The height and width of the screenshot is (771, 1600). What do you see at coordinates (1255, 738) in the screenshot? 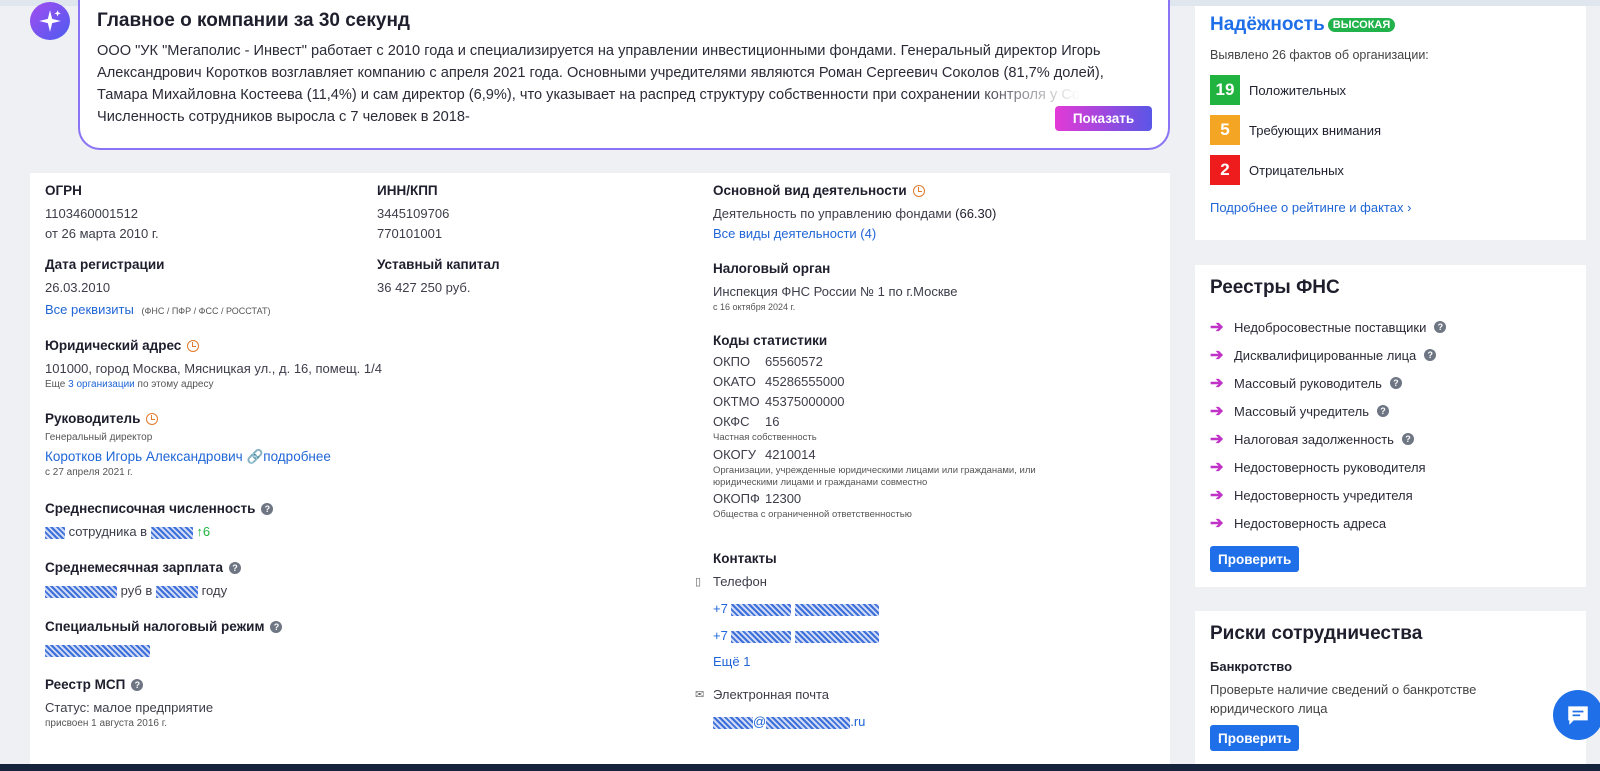
I see `risks-check-button: Проверить` at bounding box center [1255, 738].